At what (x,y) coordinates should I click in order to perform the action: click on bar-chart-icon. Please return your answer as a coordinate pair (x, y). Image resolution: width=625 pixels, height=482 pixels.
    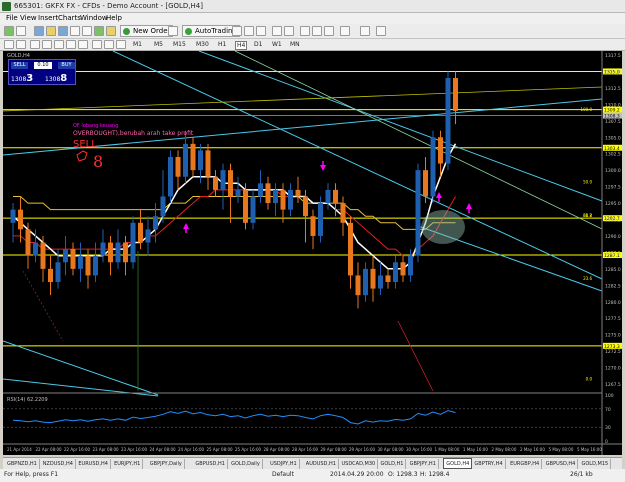
    Looking at the image, I should click on (237, 31).